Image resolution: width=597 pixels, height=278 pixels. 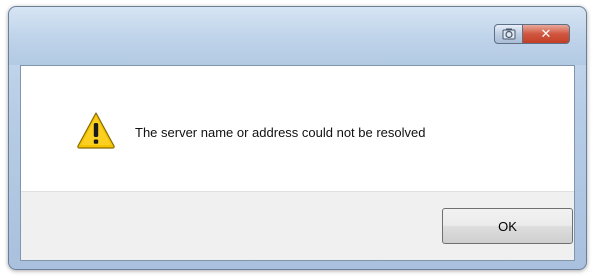 I want to click on warning-icon, so click(x=96, y=130).